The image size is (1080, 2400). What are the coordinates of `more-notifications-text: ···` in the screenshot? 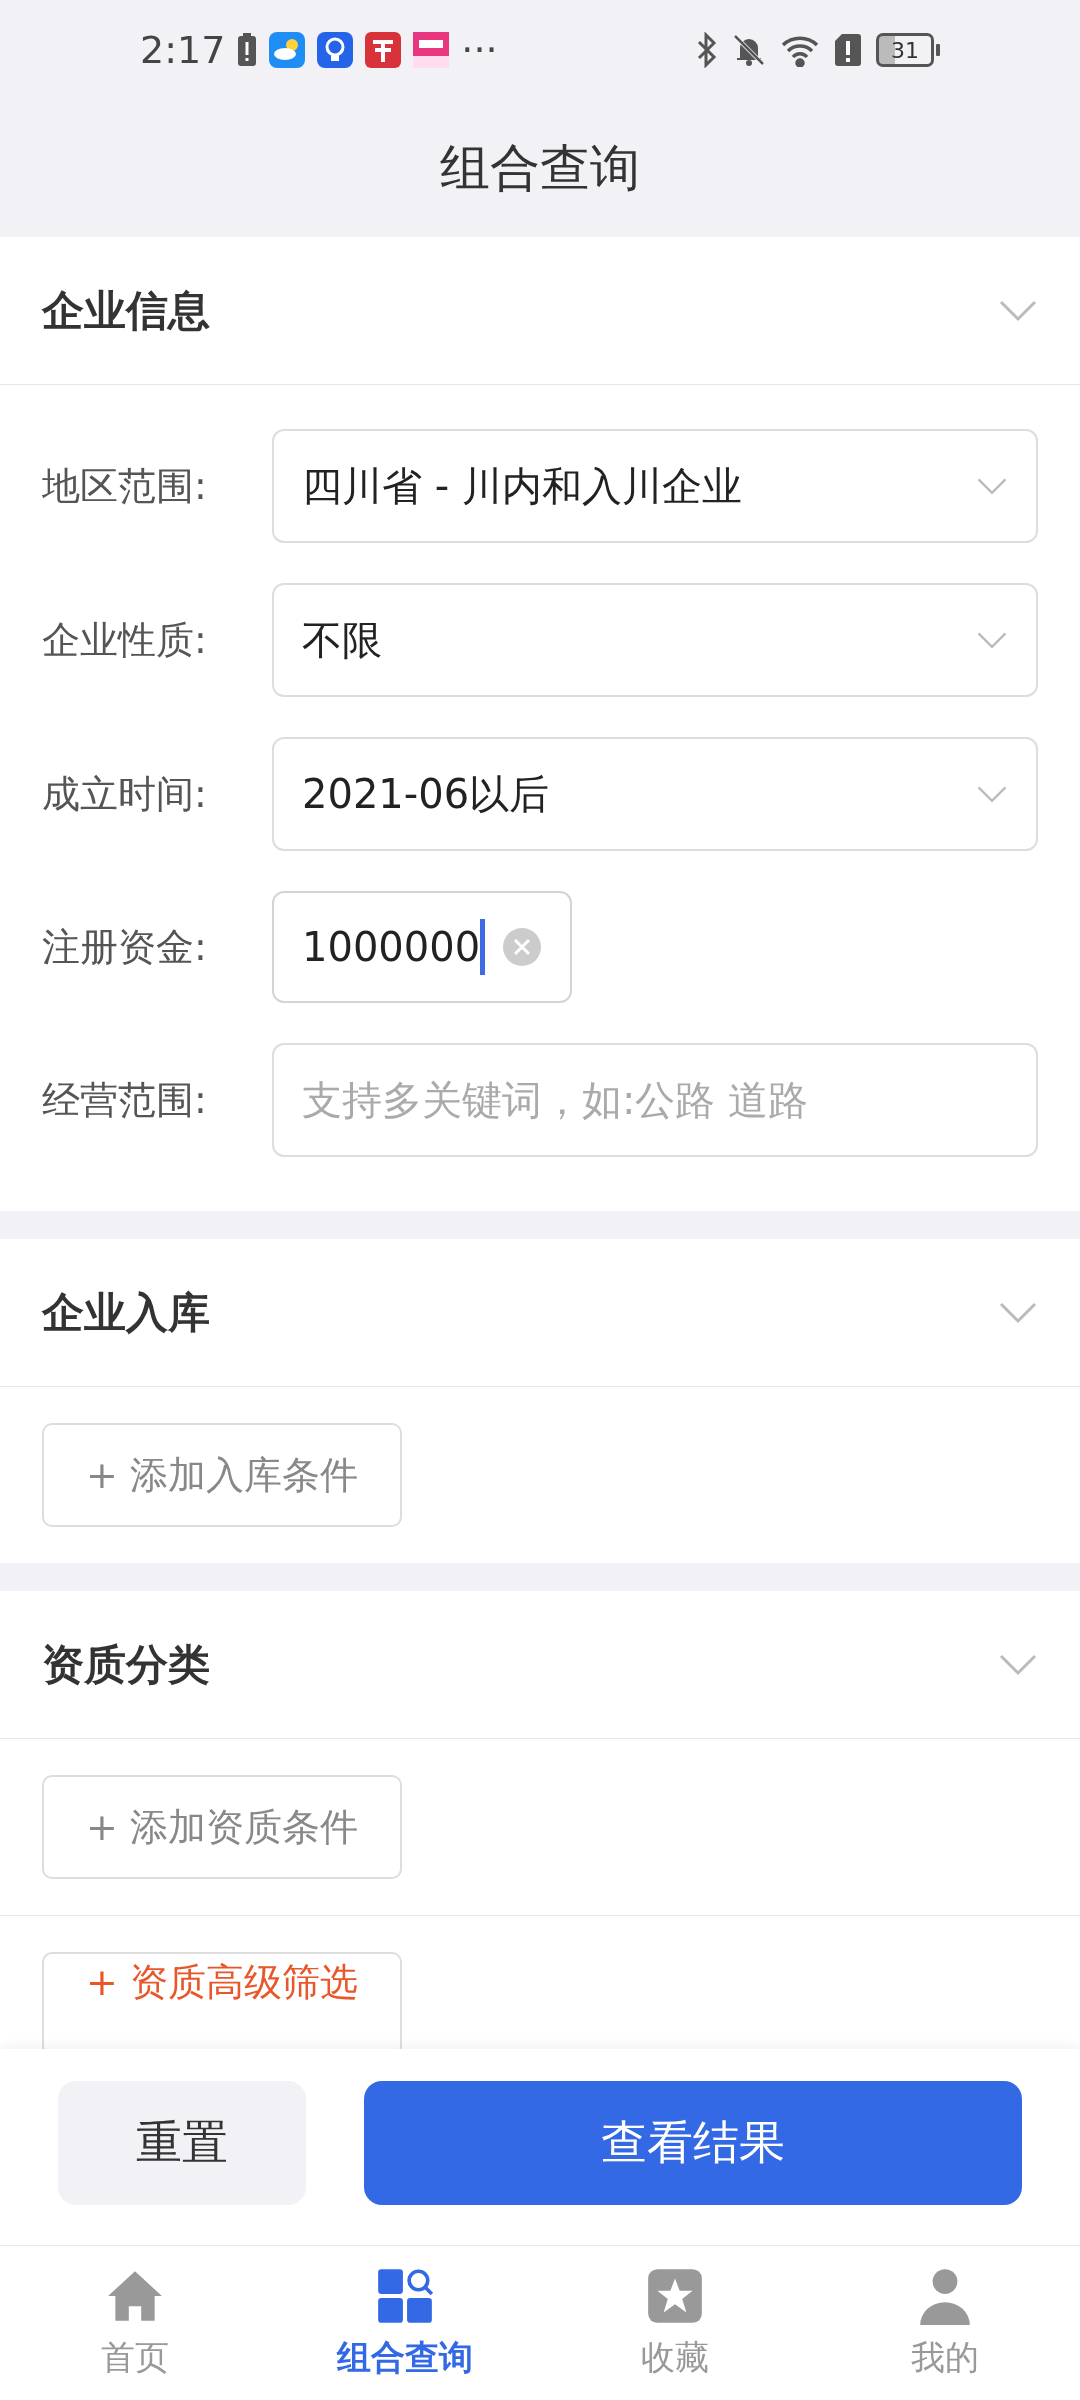 It's located at (479, 50).